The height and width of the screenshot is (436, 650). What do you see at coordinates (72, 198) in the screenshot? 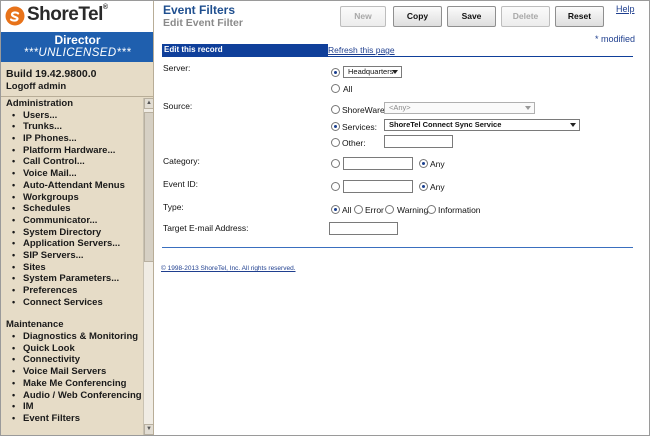
I see `nav-item-workgroups: • Workgroups` at bounding box center [72, 198].